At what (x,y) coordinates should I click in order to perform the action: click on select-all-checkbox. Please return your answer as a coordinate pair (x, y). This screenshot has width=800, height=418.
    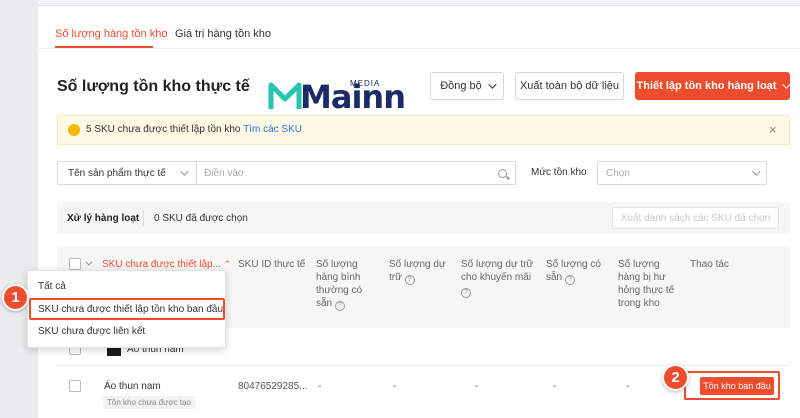
    Looking at the image, I should click on (75, 264).